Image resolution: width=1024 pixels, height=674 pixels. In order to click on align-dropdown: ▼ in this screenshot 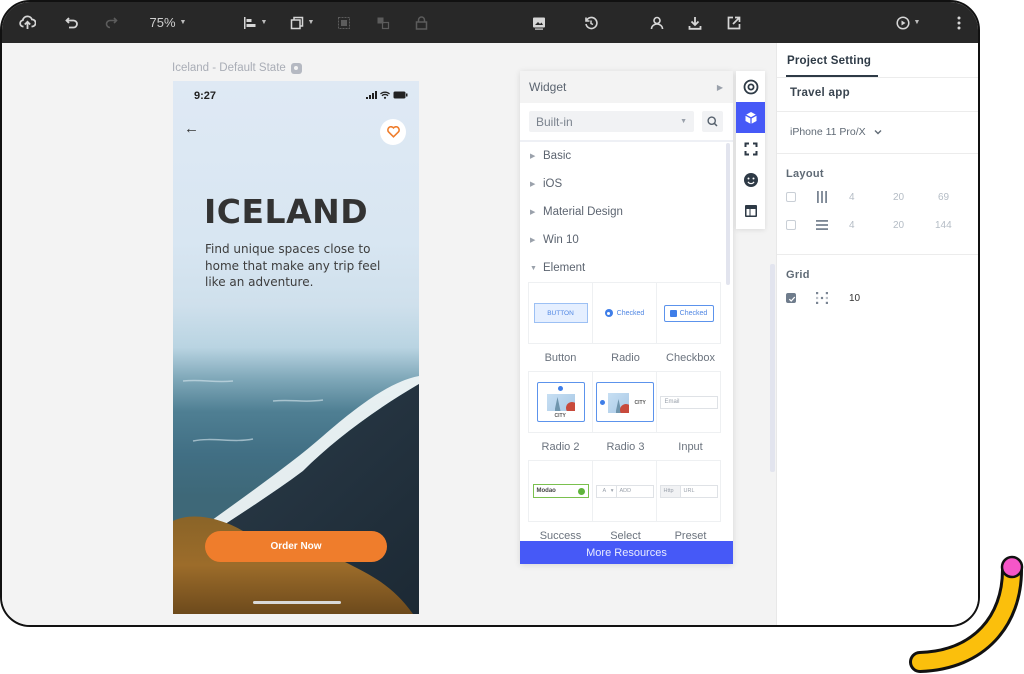, I will do `click(255, 22)`.